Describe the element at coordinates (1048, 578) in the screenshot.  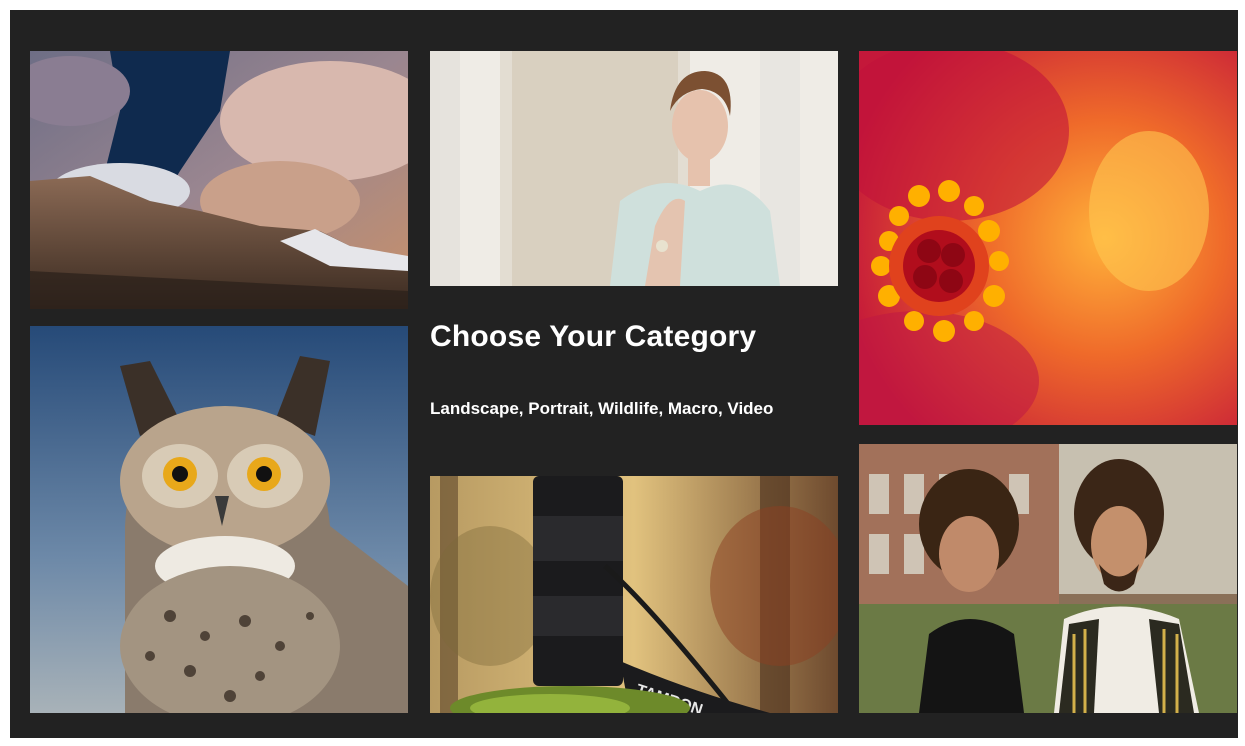
I see `couple-portrait-photo` at that location.